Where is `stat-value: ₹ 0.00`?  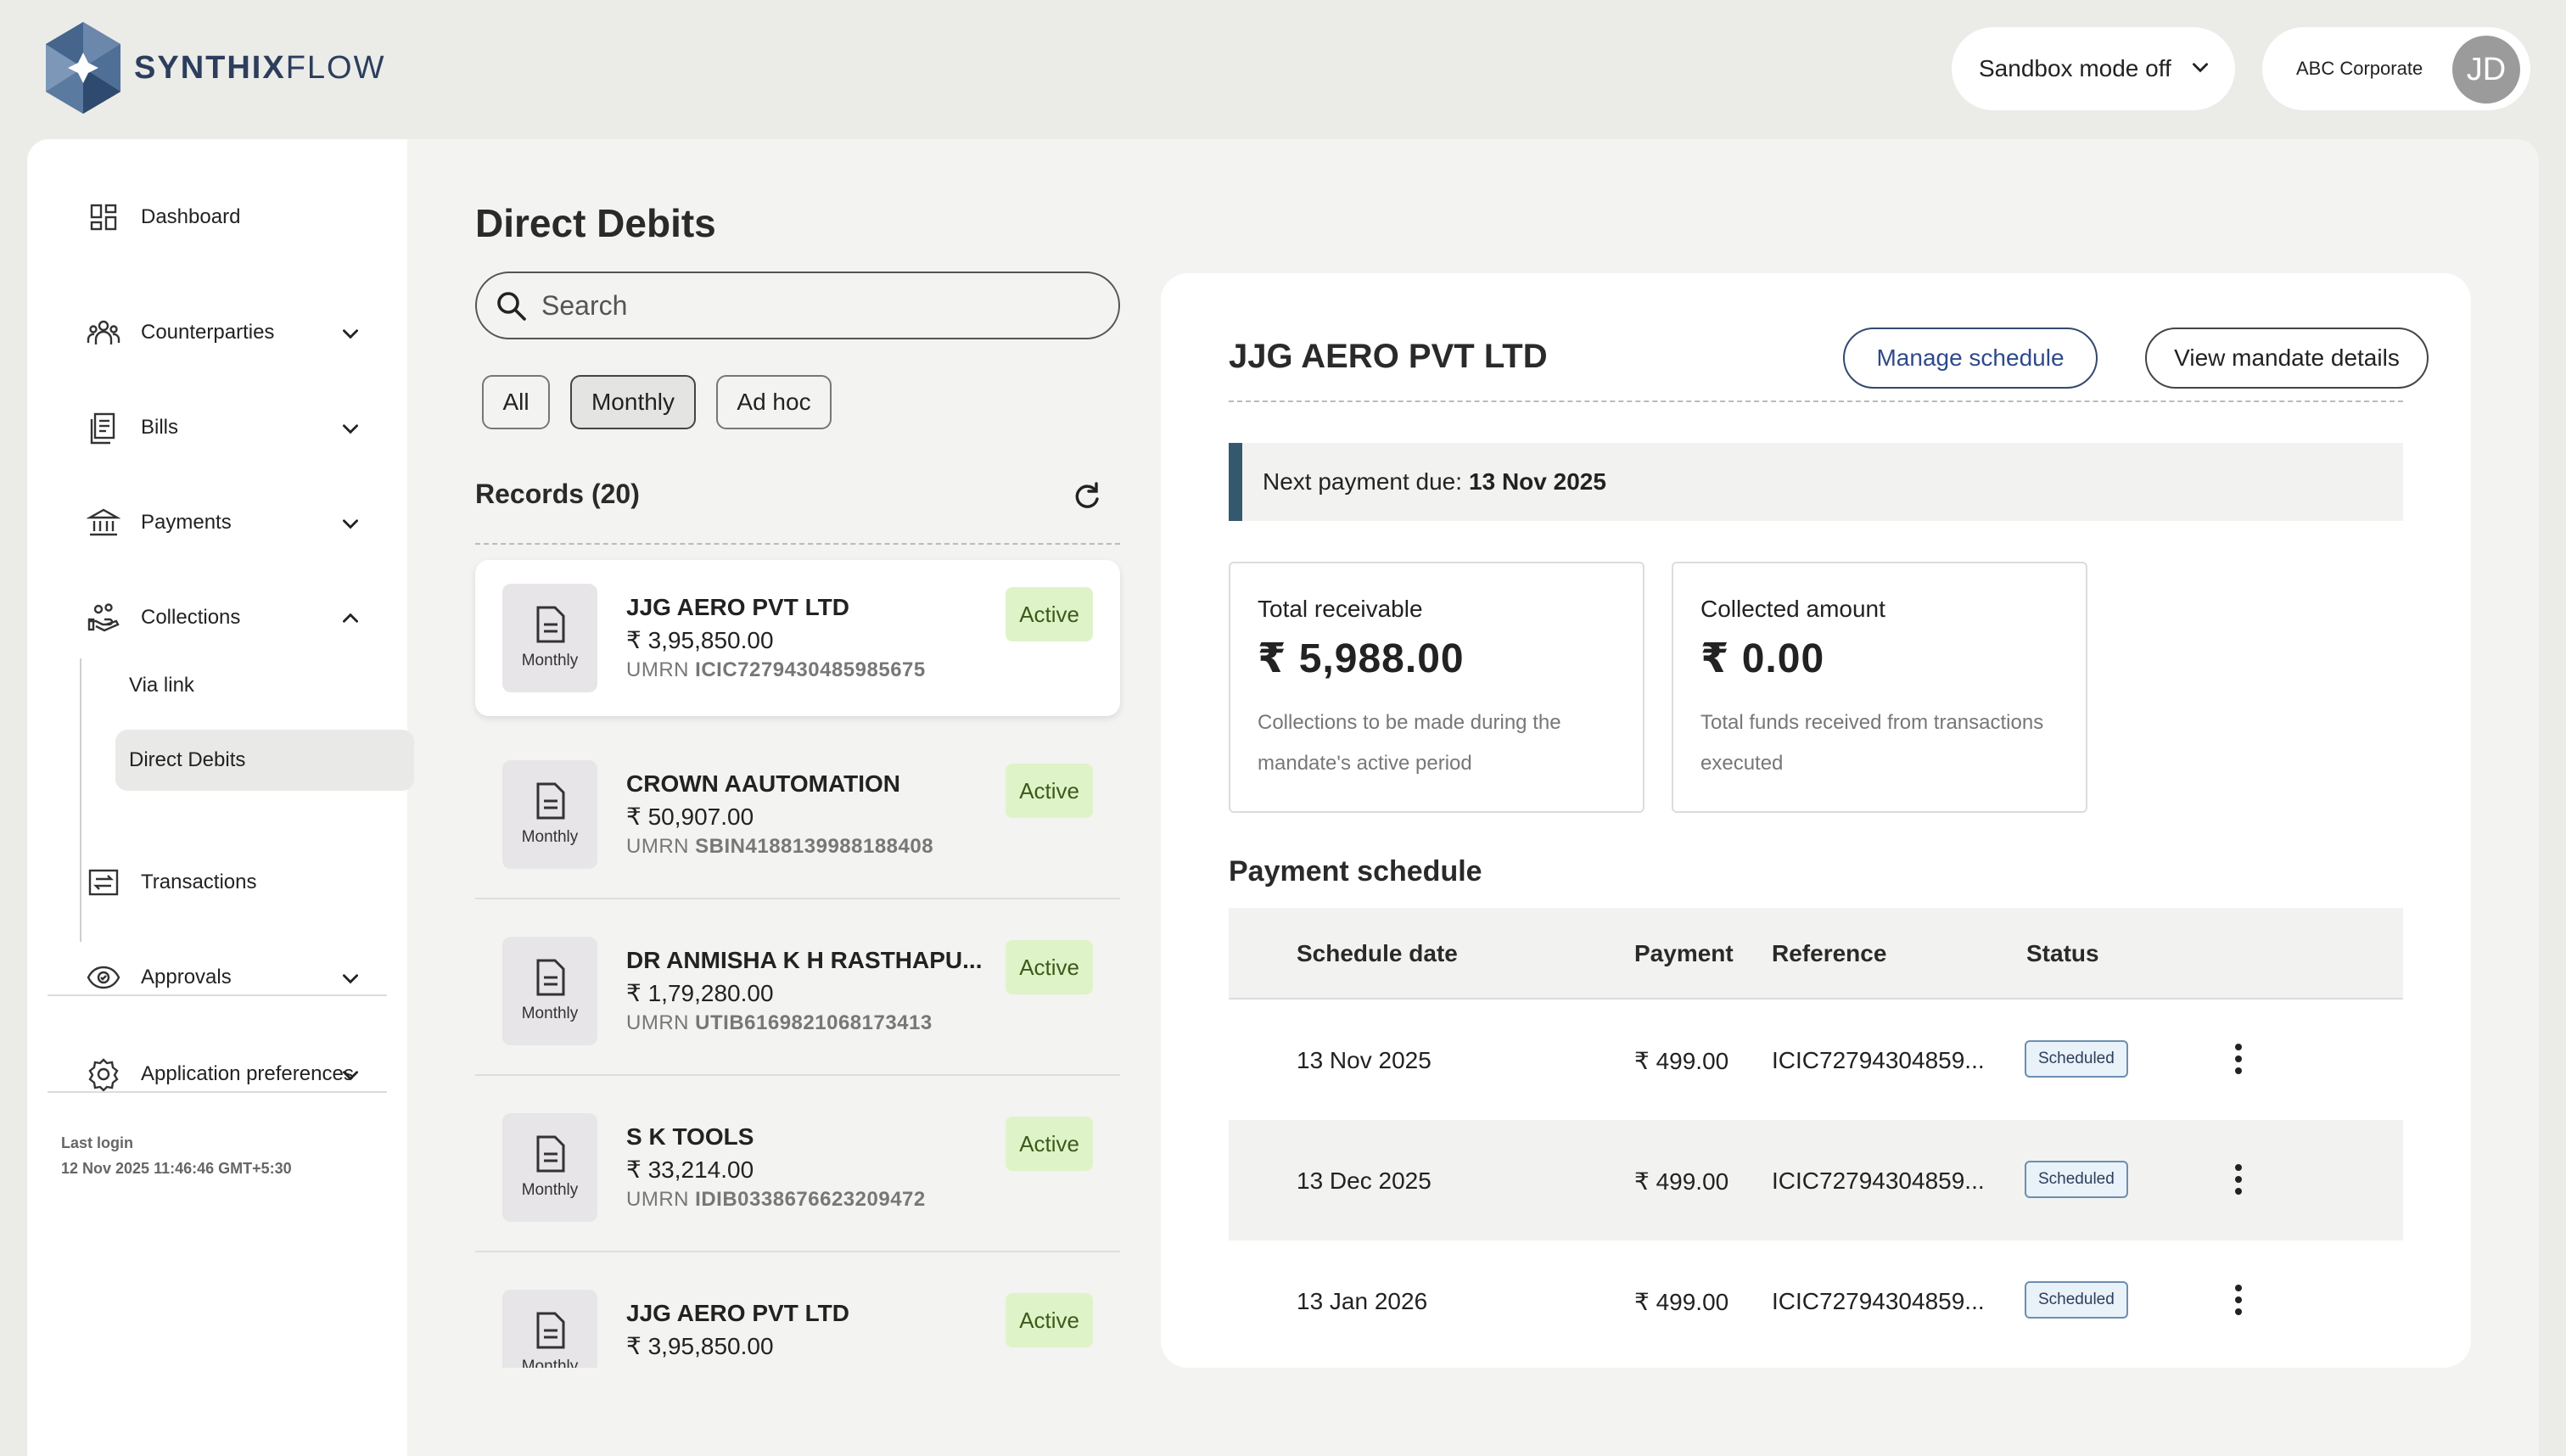
stat-value: ₹ 0.00 is located at coordinates (1762, 659).